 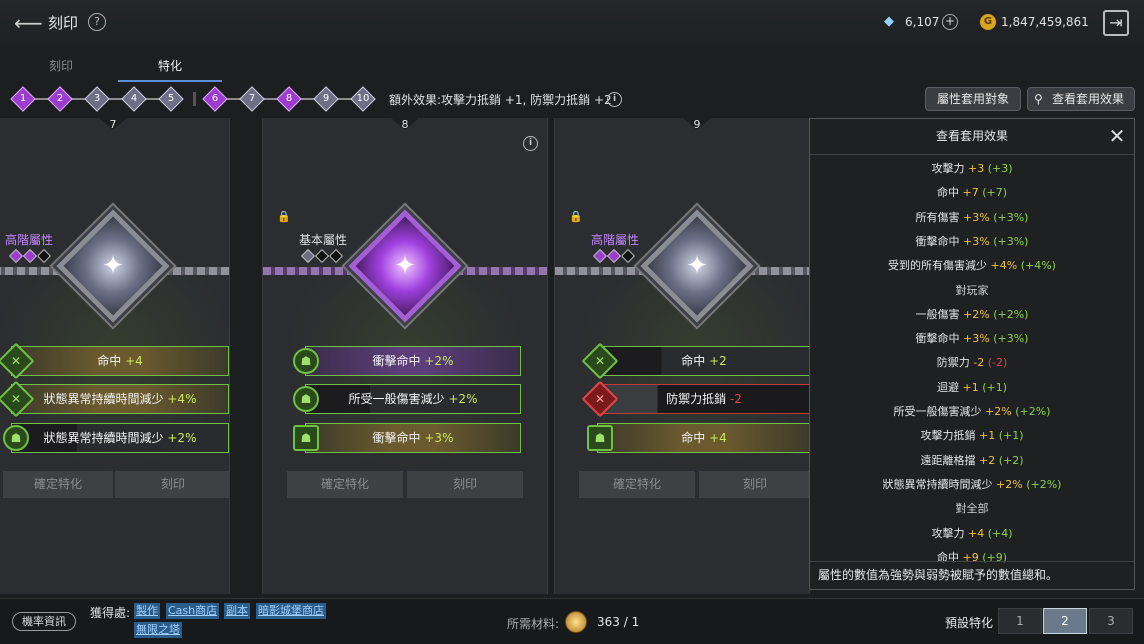 I want to click on panel-stat-total: (+7), so click(x=995, y=193).